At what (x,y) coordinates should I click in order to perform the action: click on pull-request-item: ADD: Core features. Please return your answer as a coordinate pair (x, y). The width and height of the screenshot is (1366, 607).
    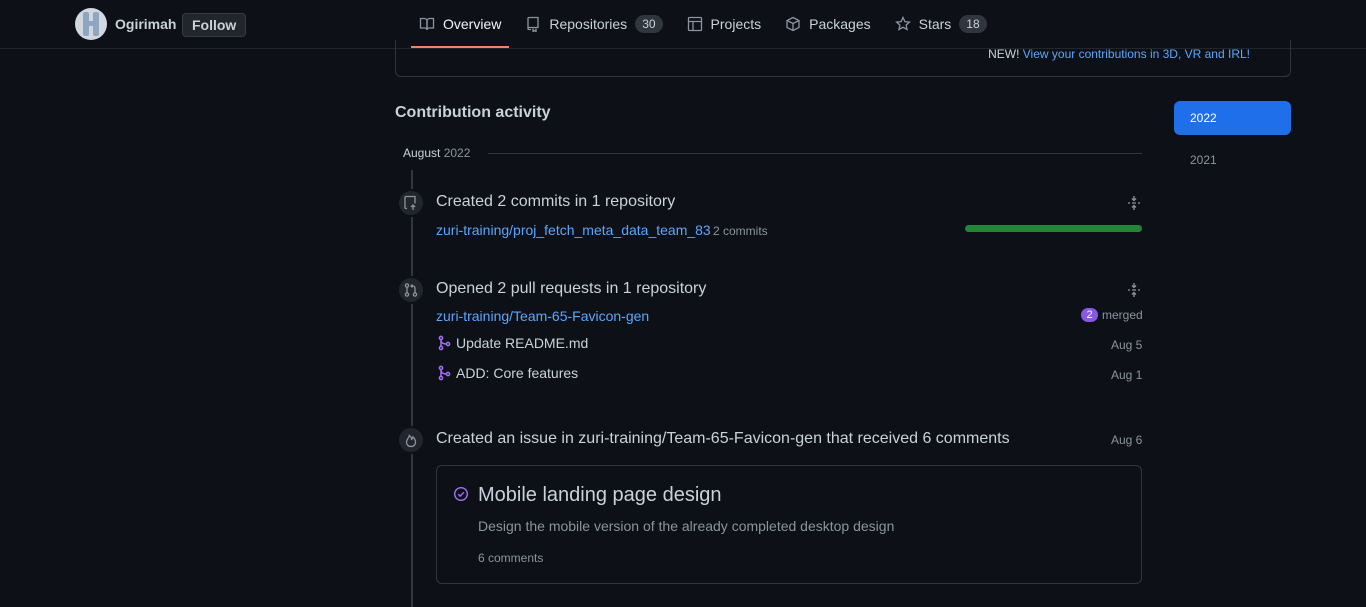
    Looking at the image, I should click on (507, 373).